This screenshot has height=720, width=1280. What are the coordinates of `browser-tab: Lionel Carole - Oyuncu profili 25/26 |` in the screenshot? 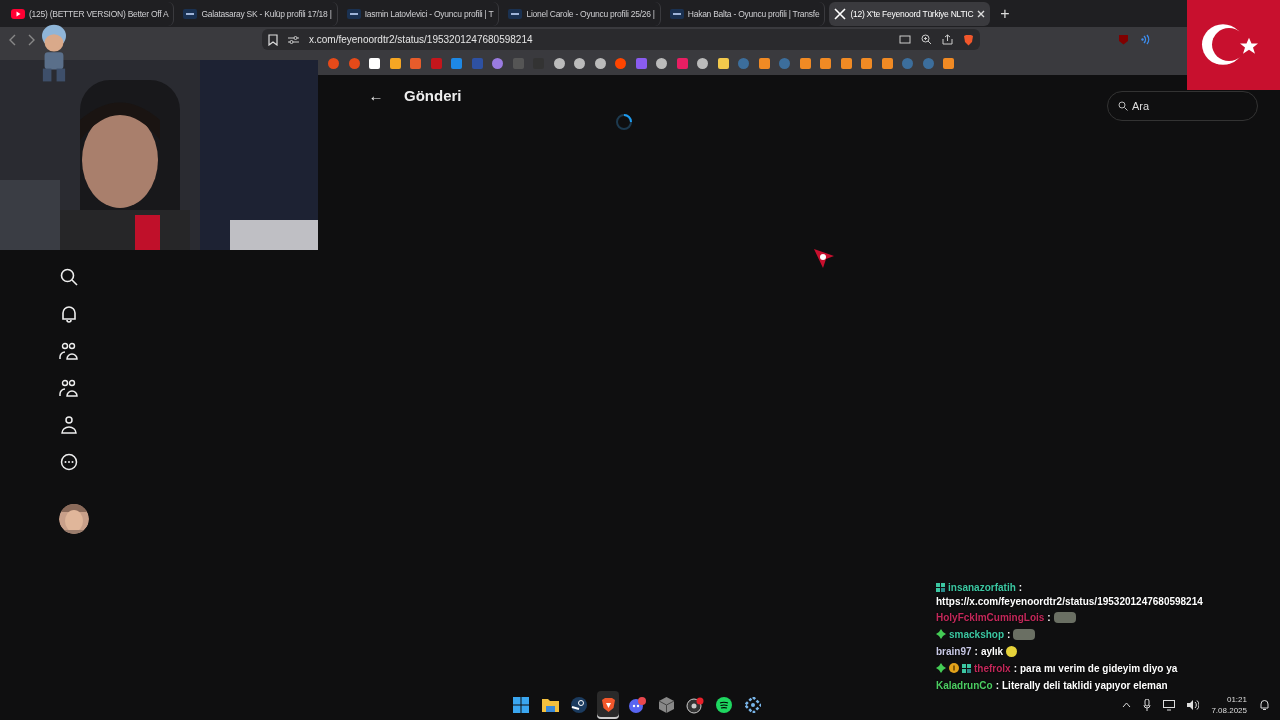 It's located at (582, 13).